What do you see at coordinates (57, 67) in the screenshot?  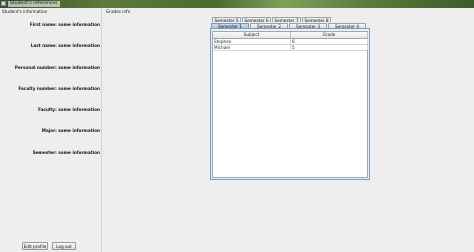 I see `personal-number-field: Personal number: some information` at bounding box center [57, 67].